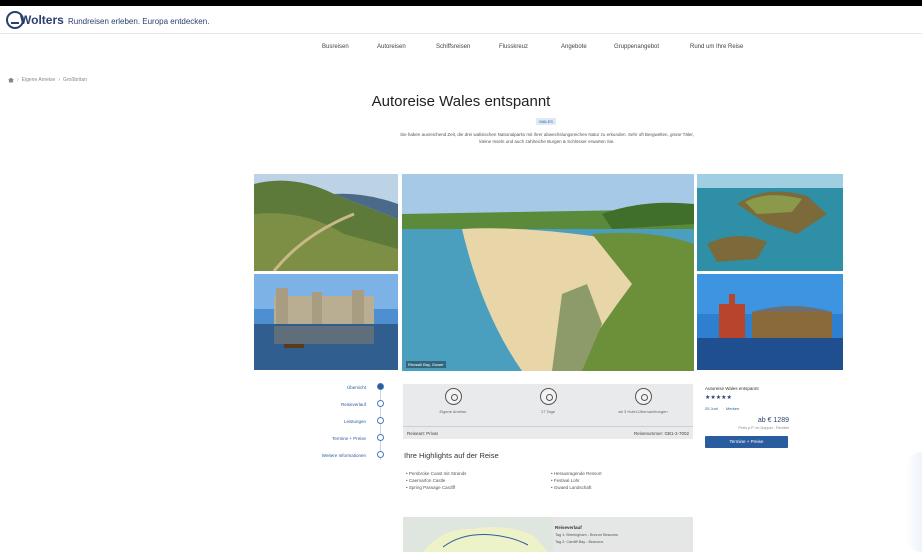 The height and width of the screenshot is (552, 922). Describe the element at coordinates (11, 80) in the screenshot. I see `home-icon` at that location.